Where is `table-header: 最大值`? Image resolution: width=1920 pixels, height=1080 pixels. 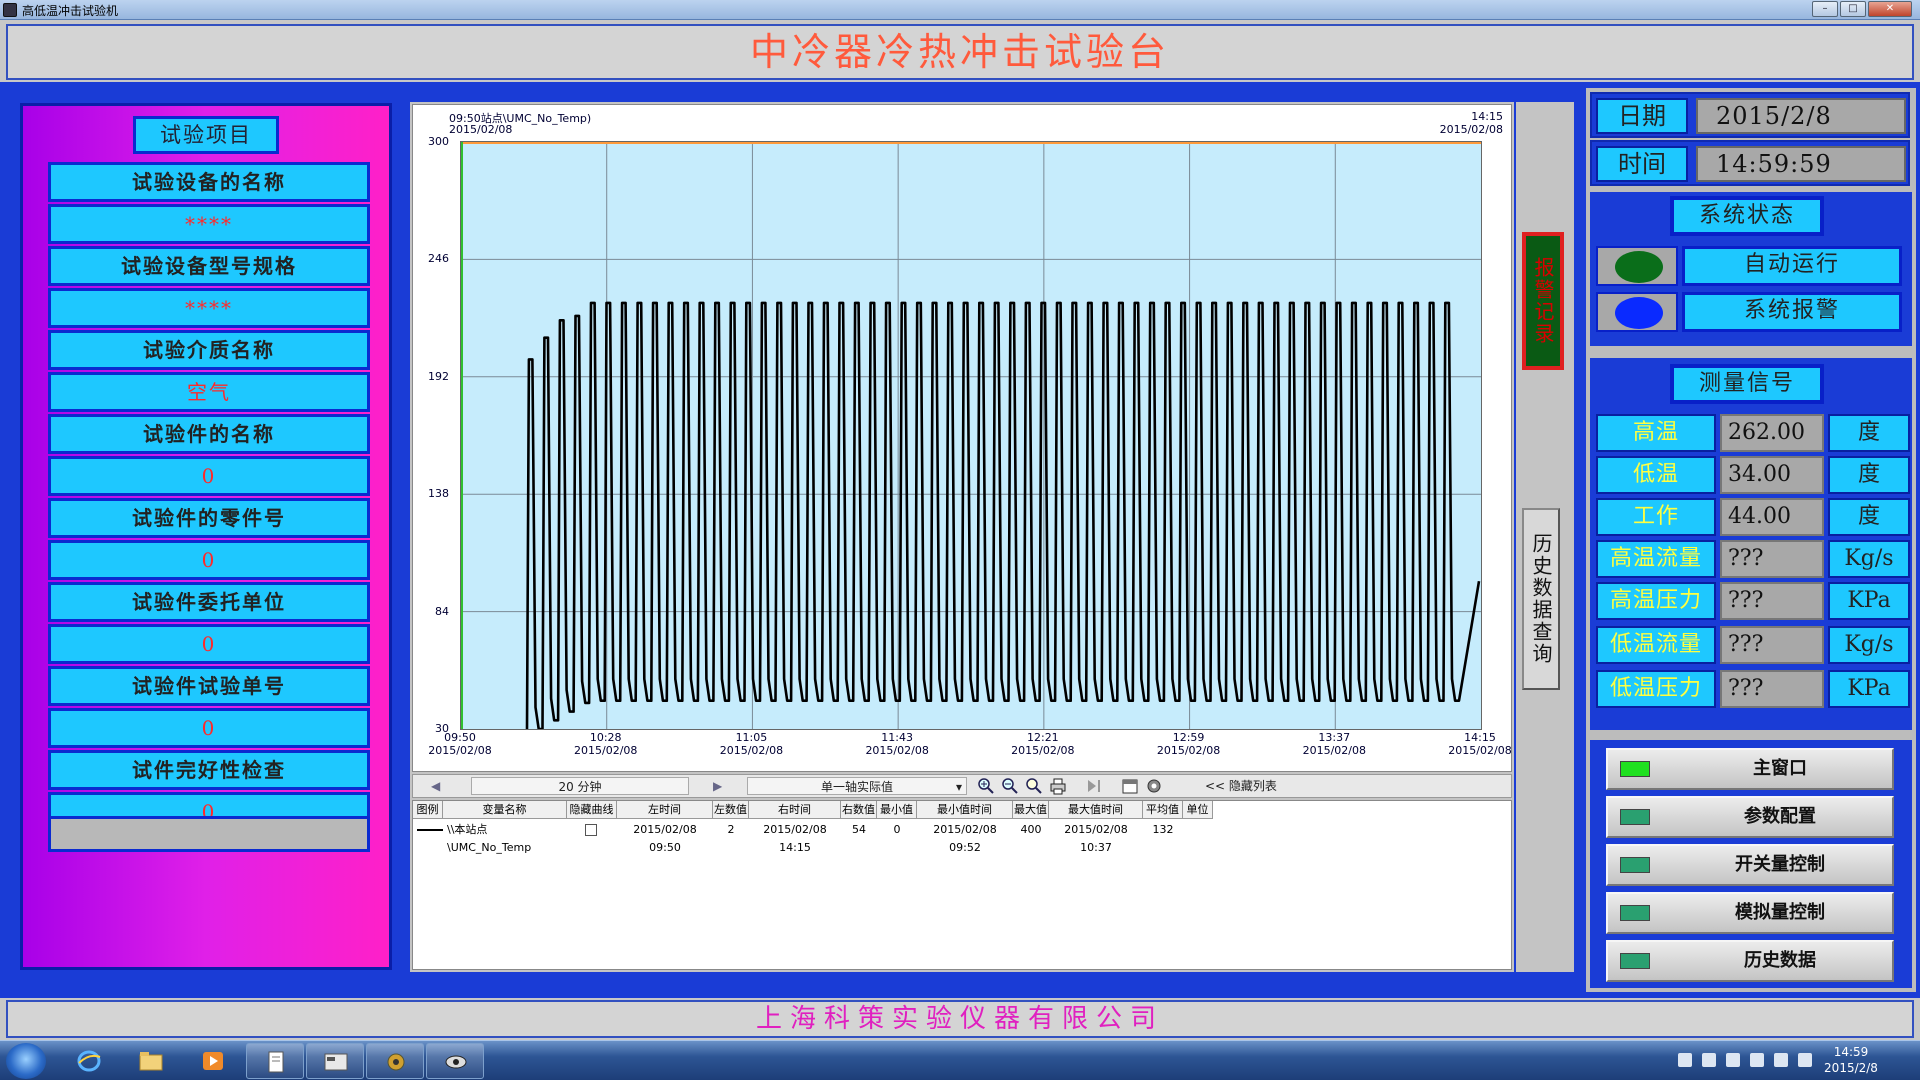
table-header: 最大值 is located at coordinates (1031, 810).